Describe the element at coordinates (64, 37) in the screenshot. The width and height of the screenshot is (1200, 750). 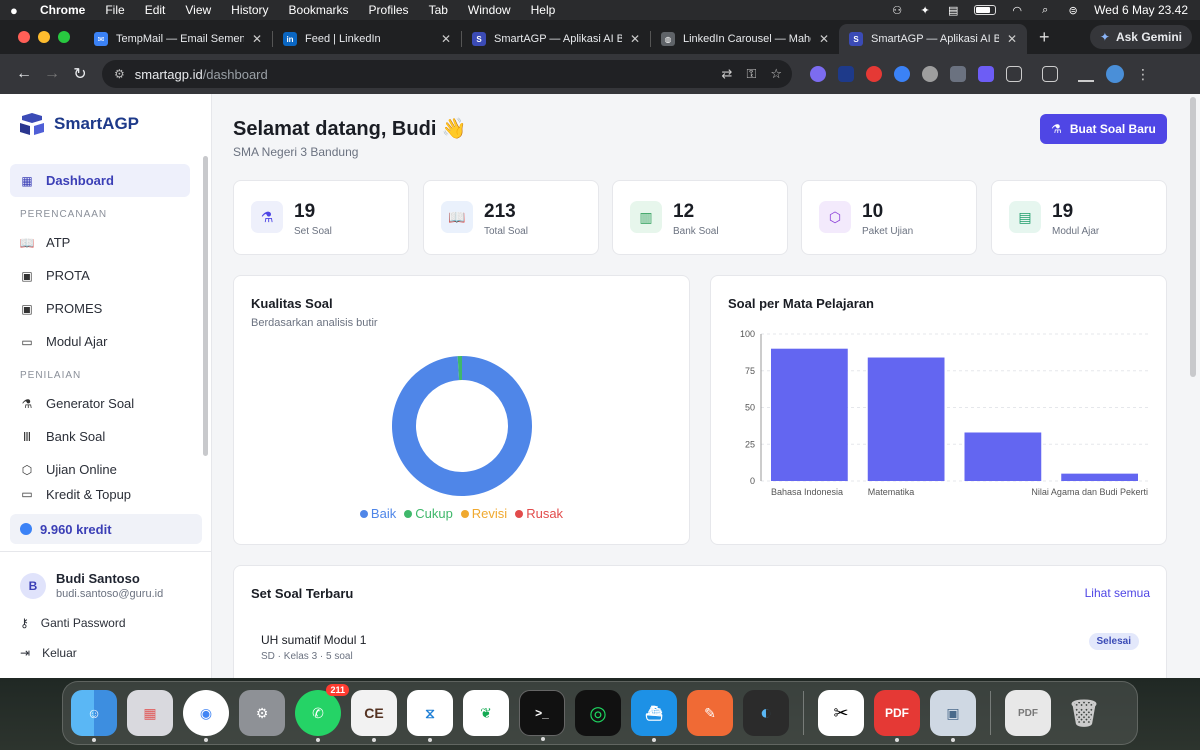
I see `zoom-window-button` at that location.